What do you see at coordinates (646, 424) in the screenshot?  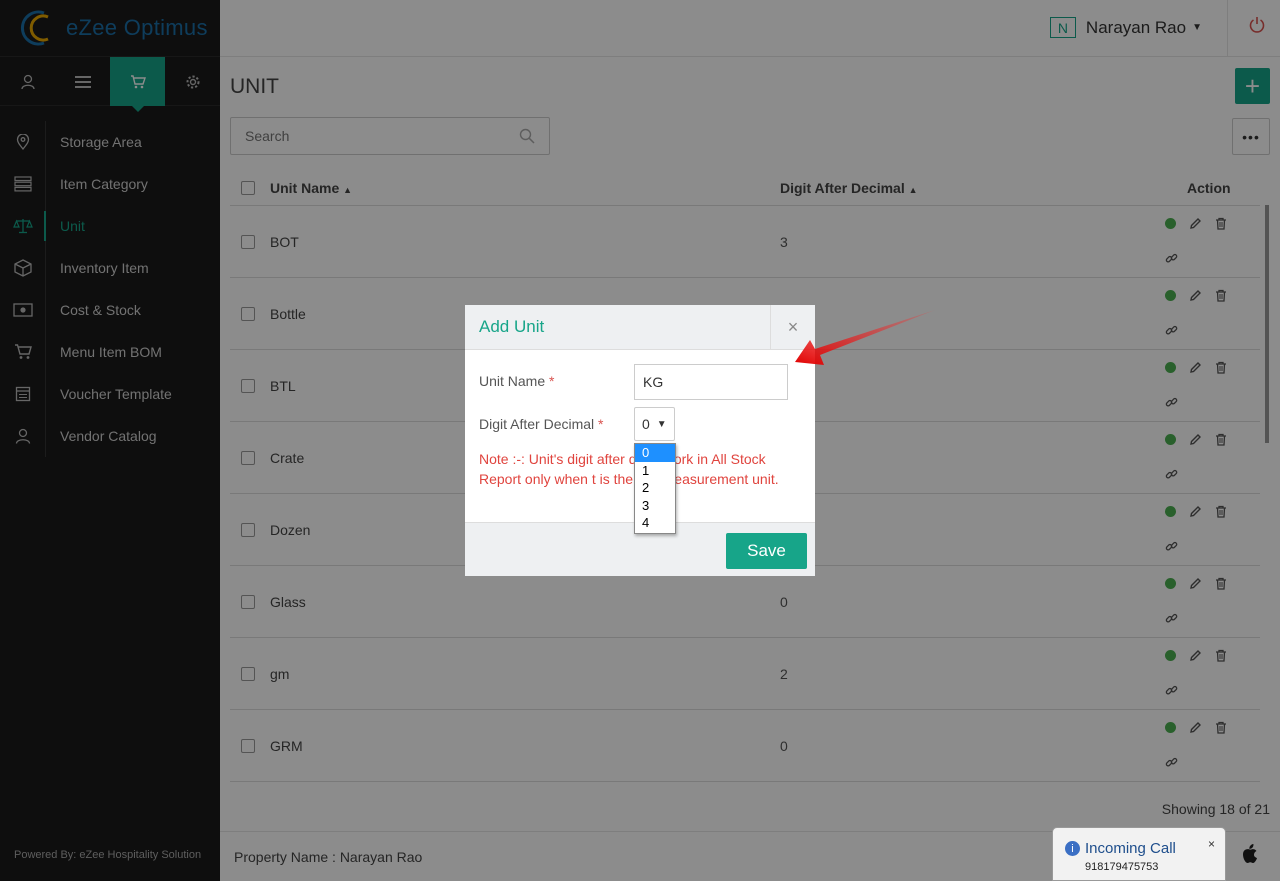 I see `selected-value: 0` at bounding box center [646, 424].